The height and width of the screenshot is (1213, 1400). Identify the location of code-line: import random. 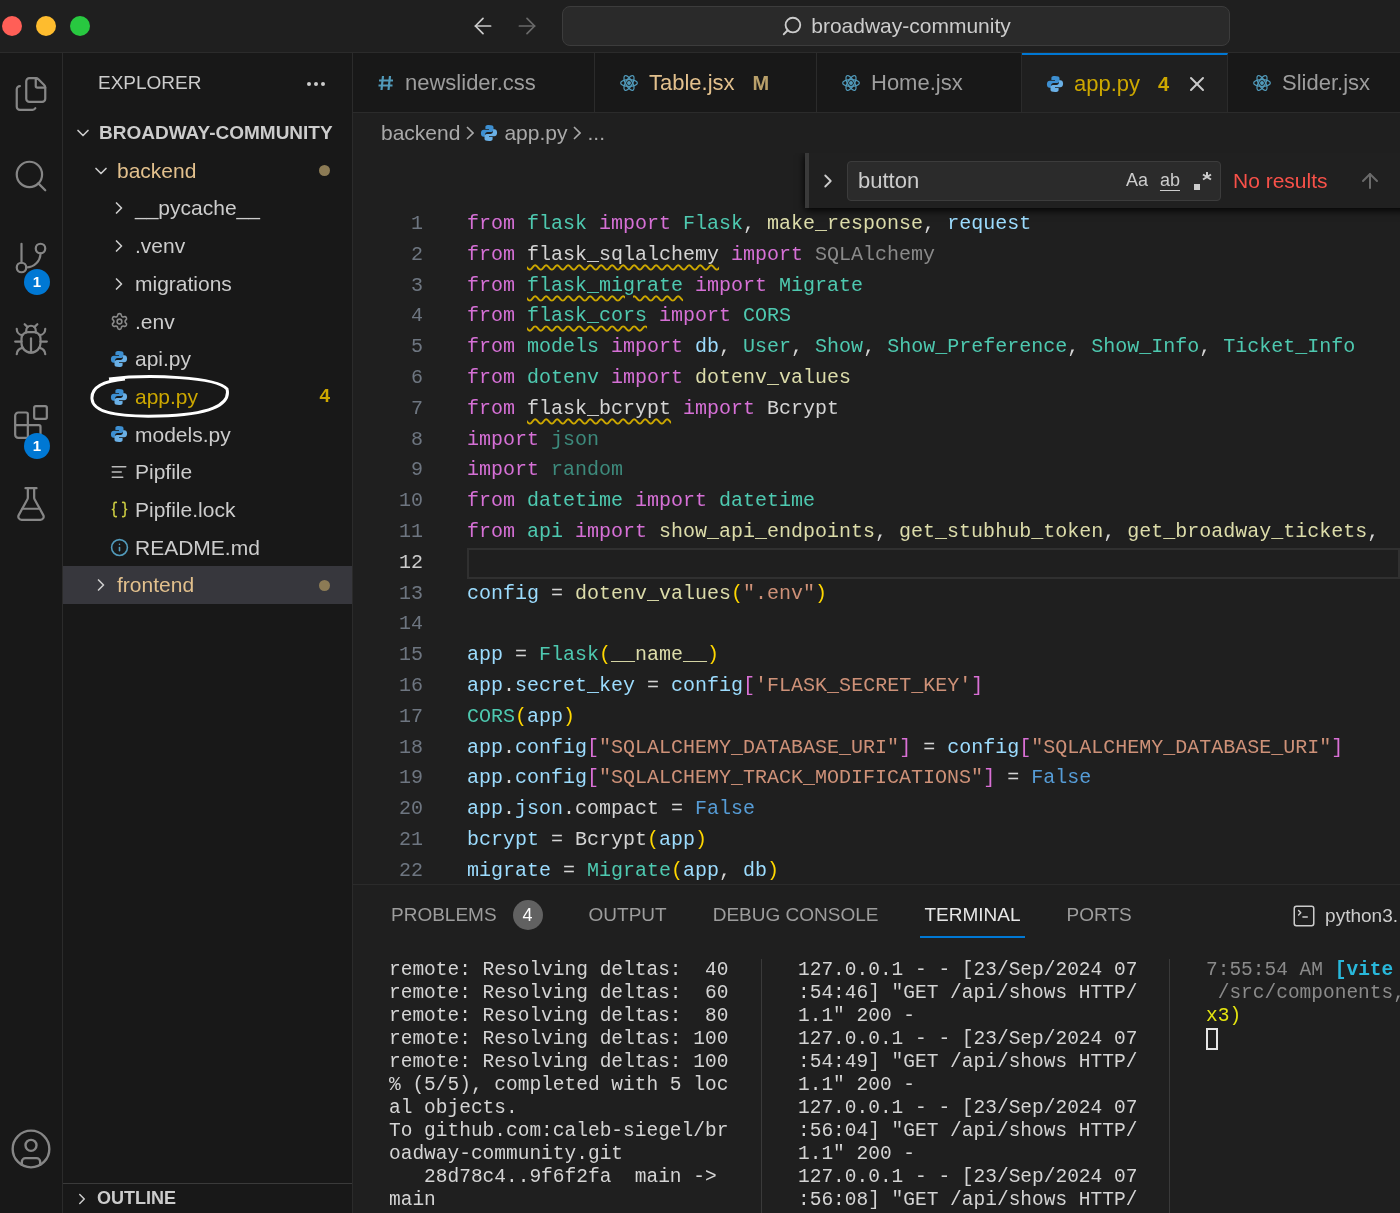
(546, 470).